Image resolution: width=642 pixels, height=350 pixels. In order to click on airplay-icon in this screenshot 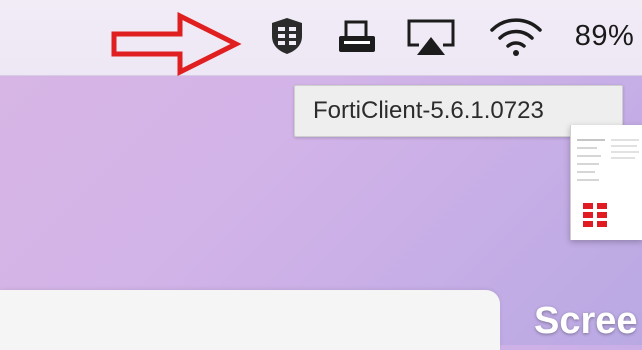, I will do `click(431, 37)`.